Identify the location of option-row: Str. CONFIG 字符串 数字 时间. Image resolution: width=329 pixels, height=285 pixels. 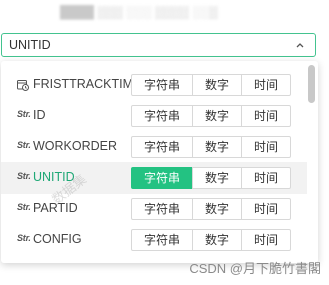
(154, 240).